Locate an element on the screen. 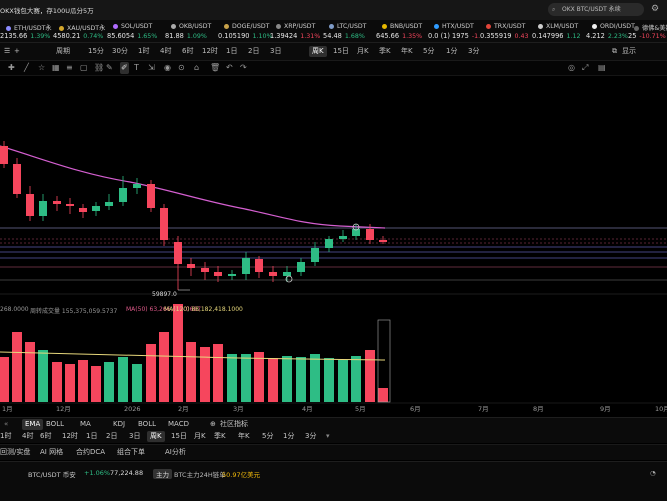  period-selector: 周期 is located at coordinates (63, 51).